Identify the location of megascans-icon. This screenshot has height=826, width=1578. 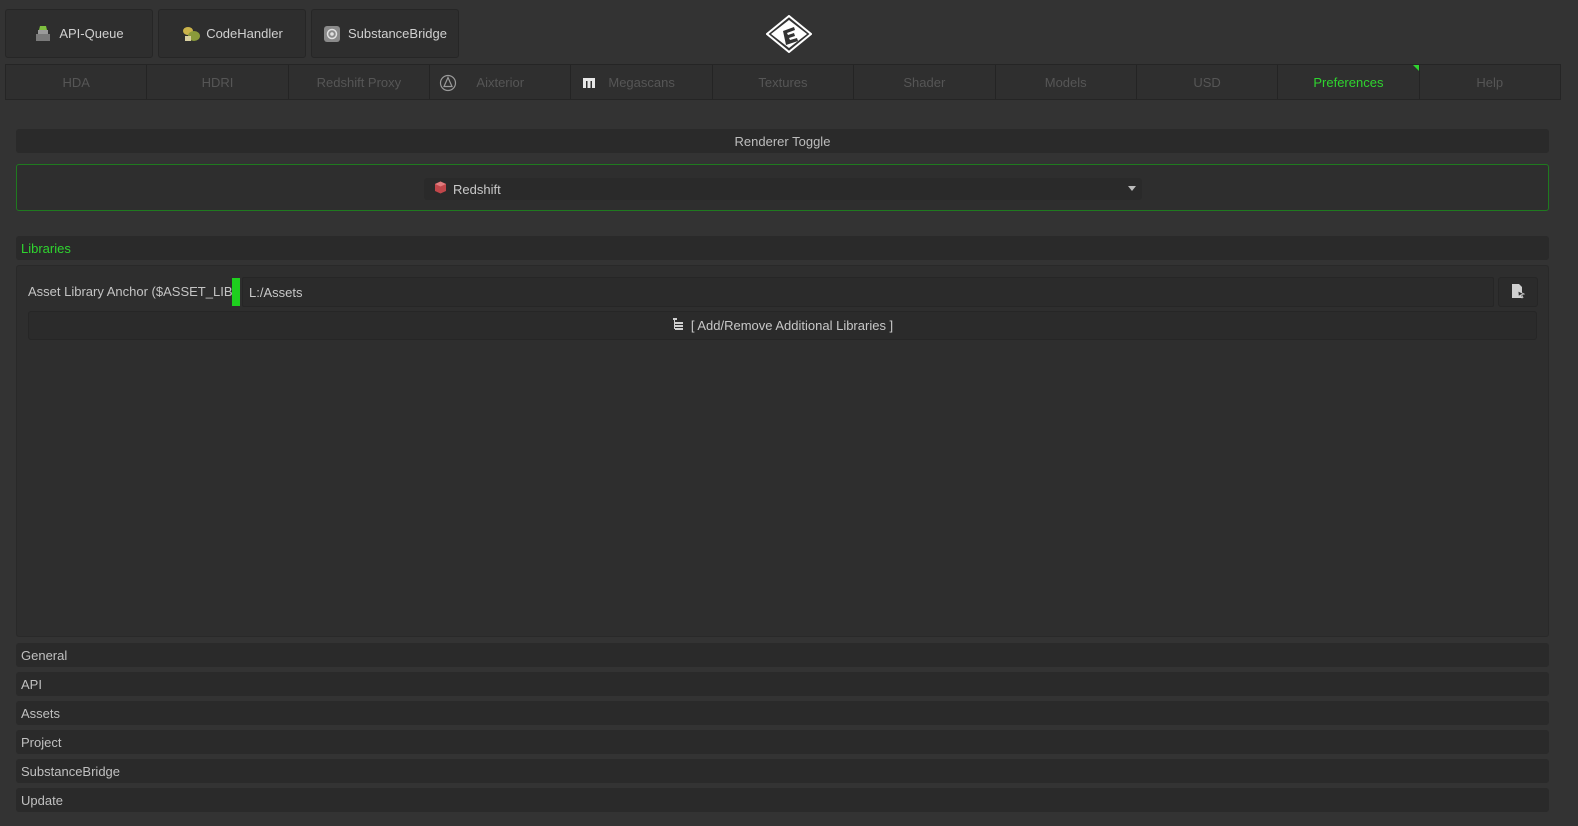
(589, 83).